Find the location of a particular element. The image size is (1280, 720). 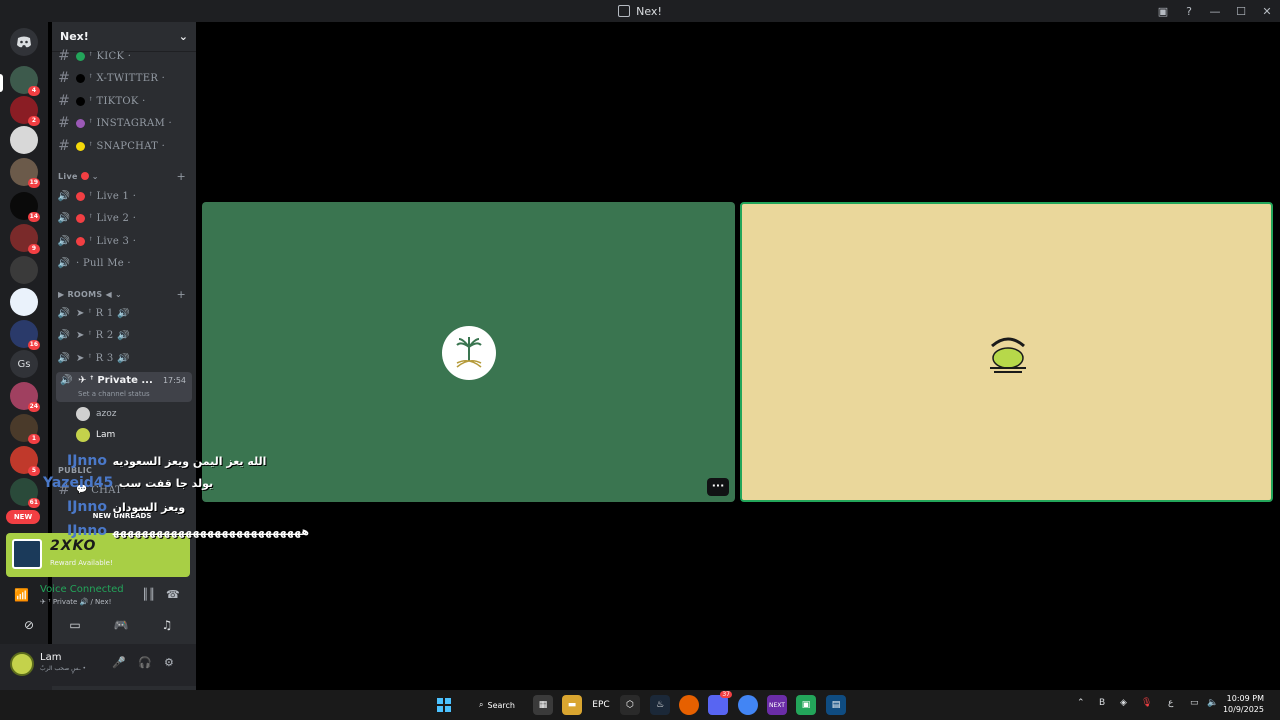

tray-shield-icon: ◈ is located at coordinates (1123, 703).